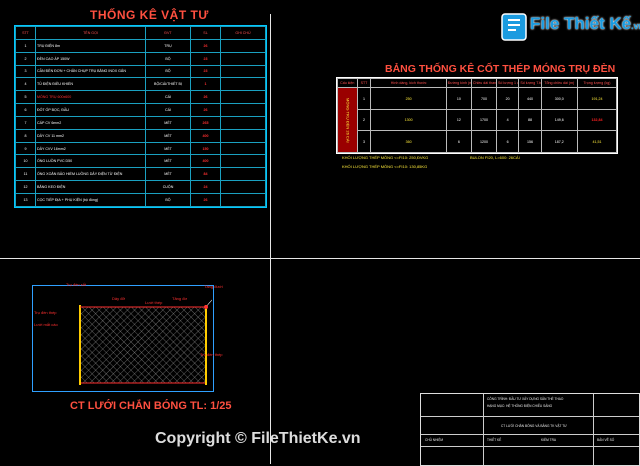  What do you see at coordinates (597, 141) in the screenshot?
I see `steel-weight: 41,51` at bounding box center [597, 141].